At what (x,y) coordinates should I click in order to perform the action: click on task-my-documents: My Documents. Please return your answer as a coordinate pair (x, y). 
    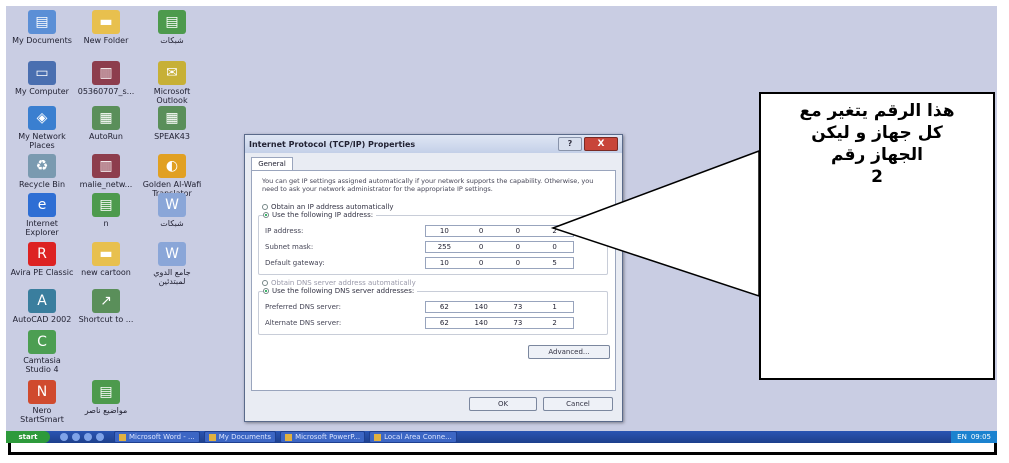
    Looking at the image, I should click on (240, 437).